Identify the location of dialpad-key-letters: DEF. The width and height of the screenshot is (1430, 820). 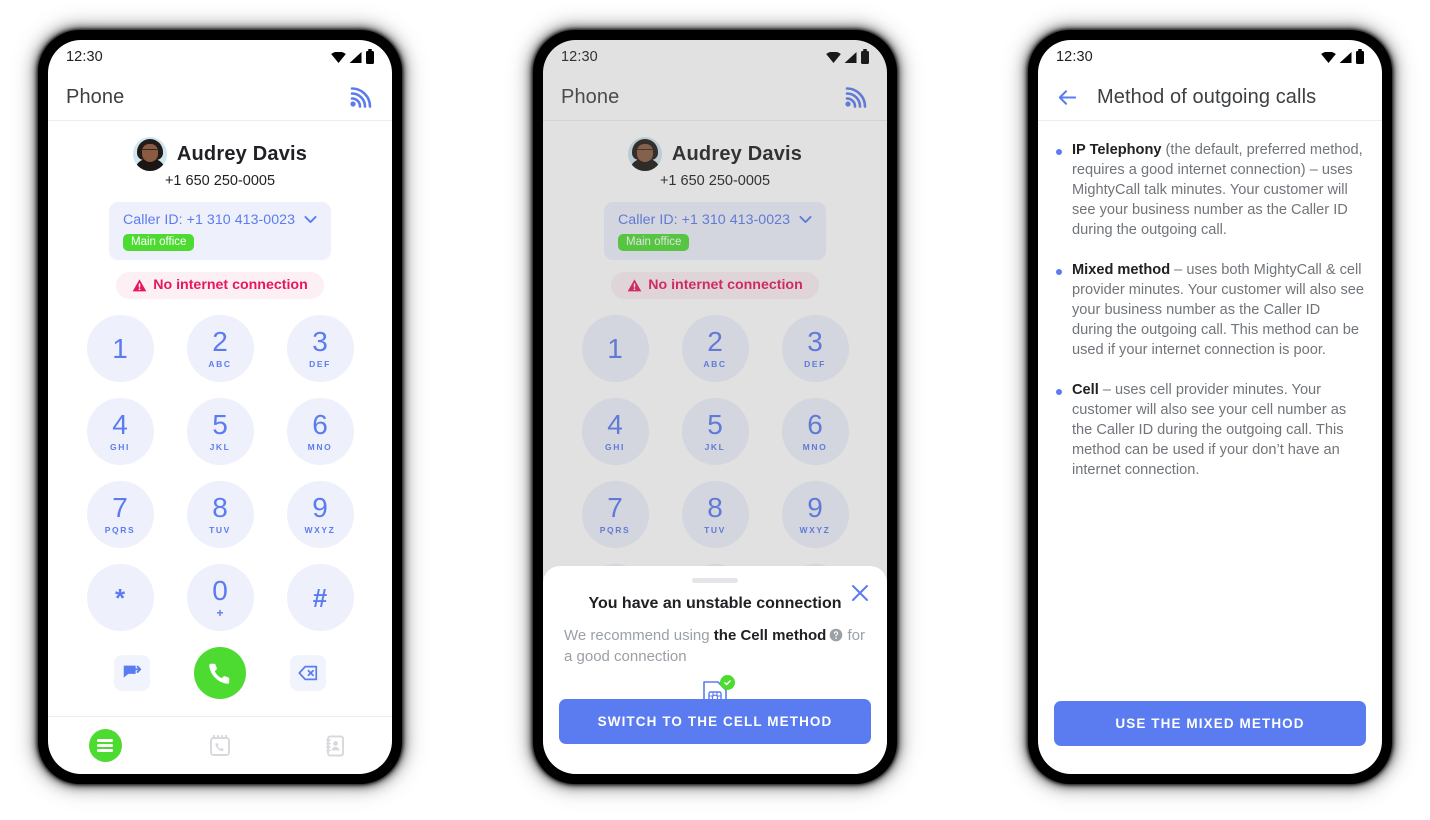
(320, 364).